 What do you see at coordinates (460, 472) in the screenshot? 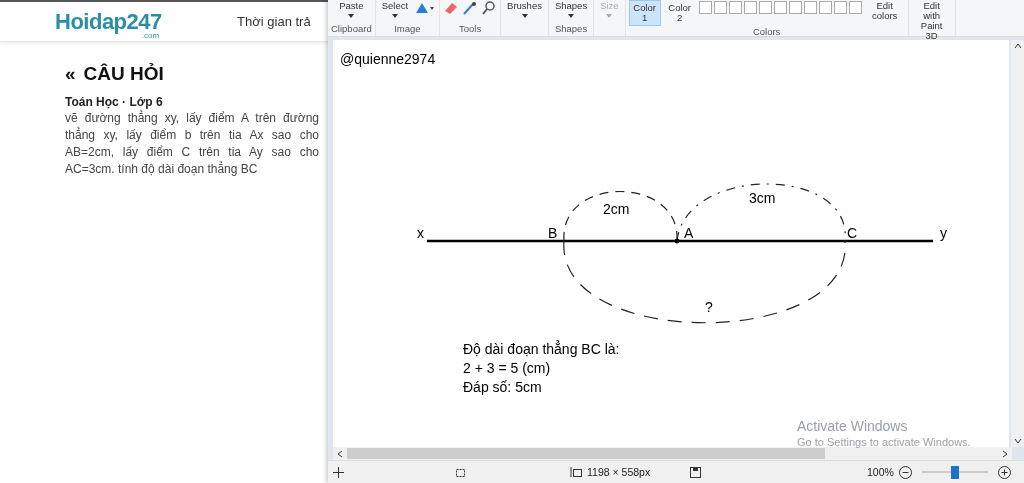
I see `selection-icon` at bounding box center [460, 472].